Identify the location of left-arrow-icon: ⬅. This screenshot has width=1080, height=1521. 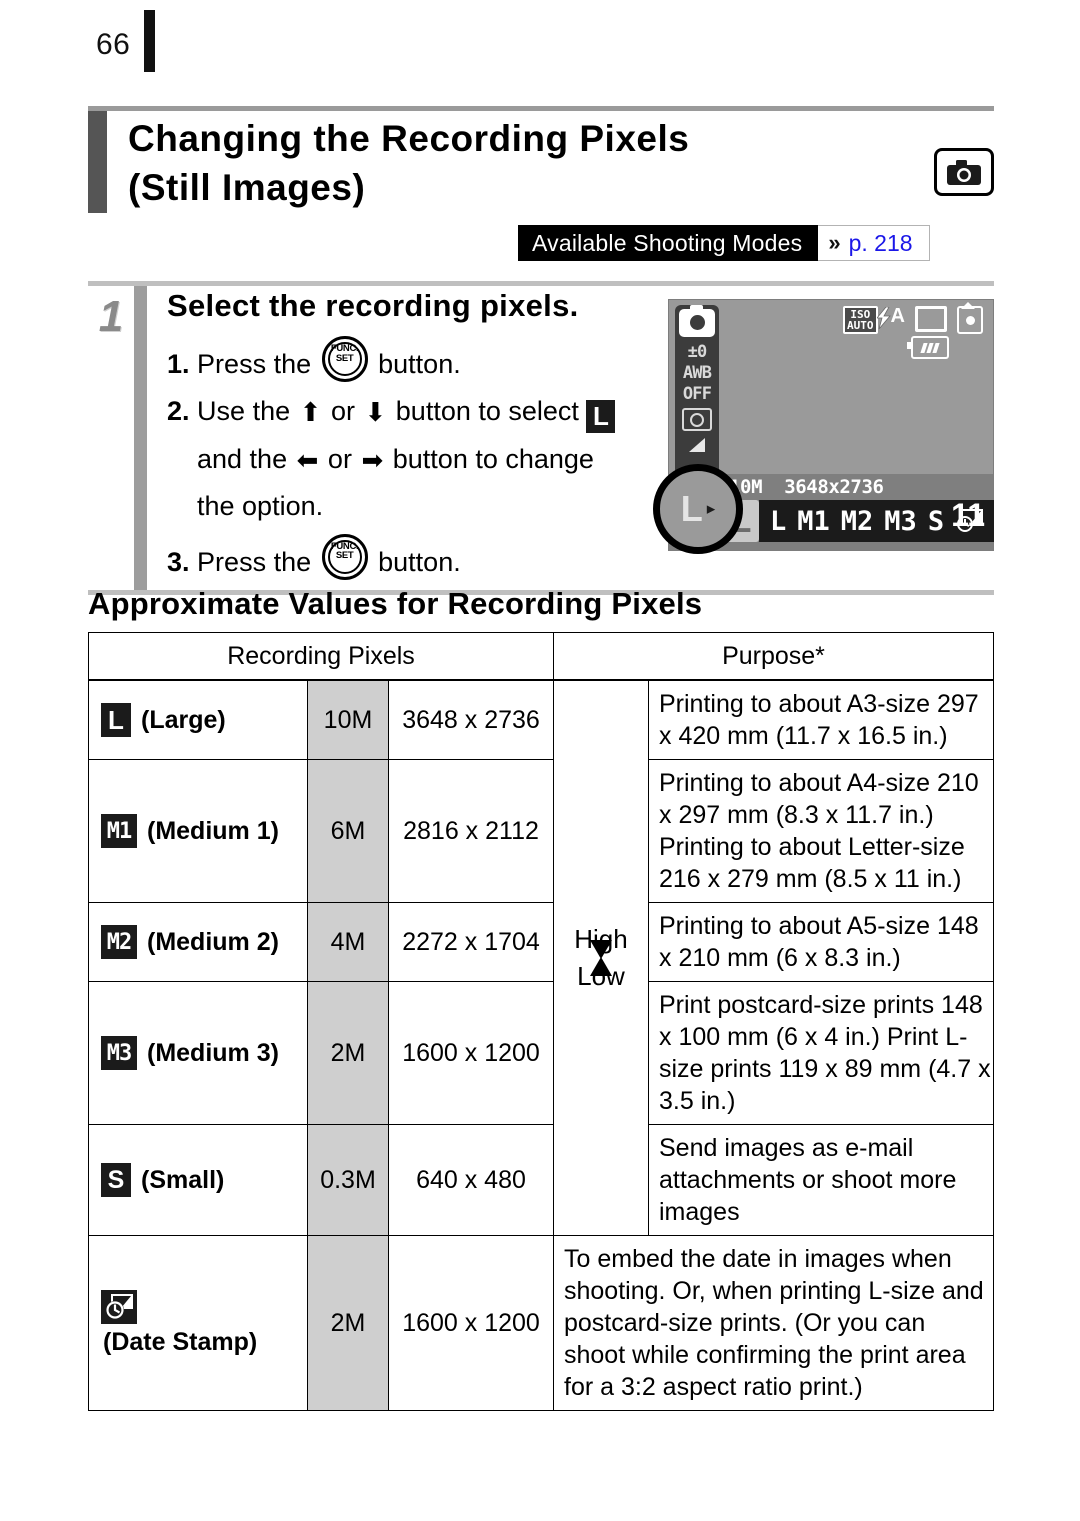
(307, 459).